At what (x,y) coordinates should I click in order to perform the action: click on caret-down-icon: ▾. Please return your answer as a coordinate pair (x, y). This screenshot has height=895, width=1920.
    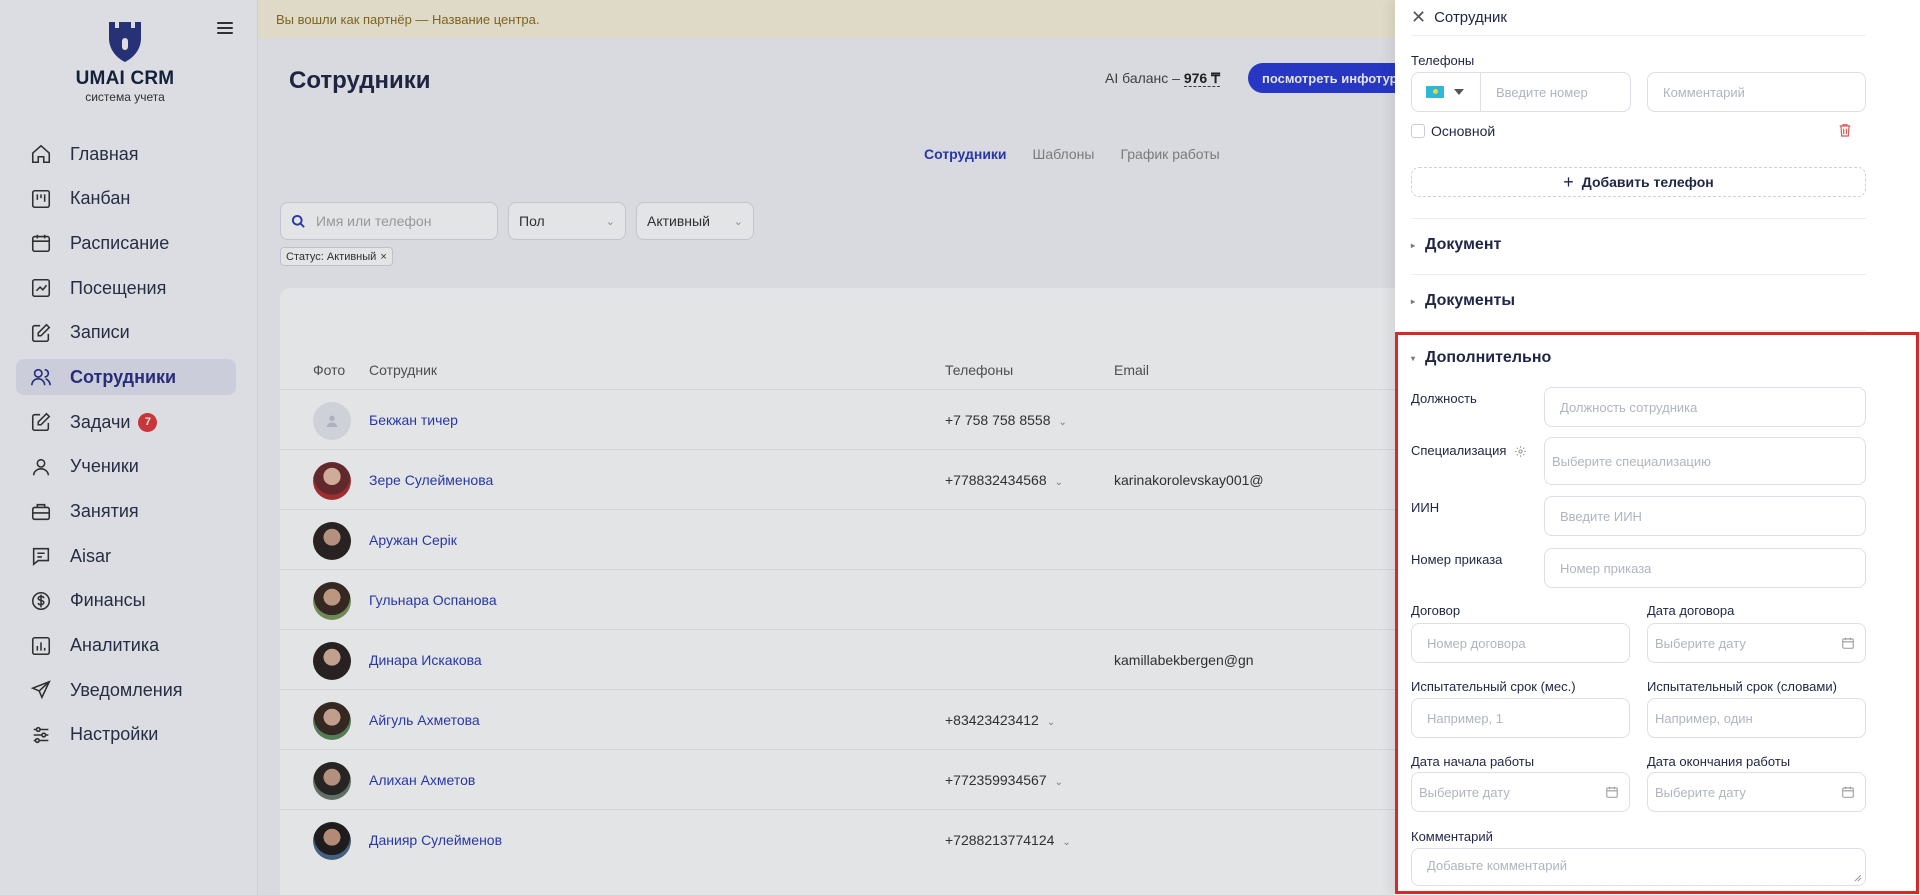
    Looking at the image, I should click on (1413, 358).